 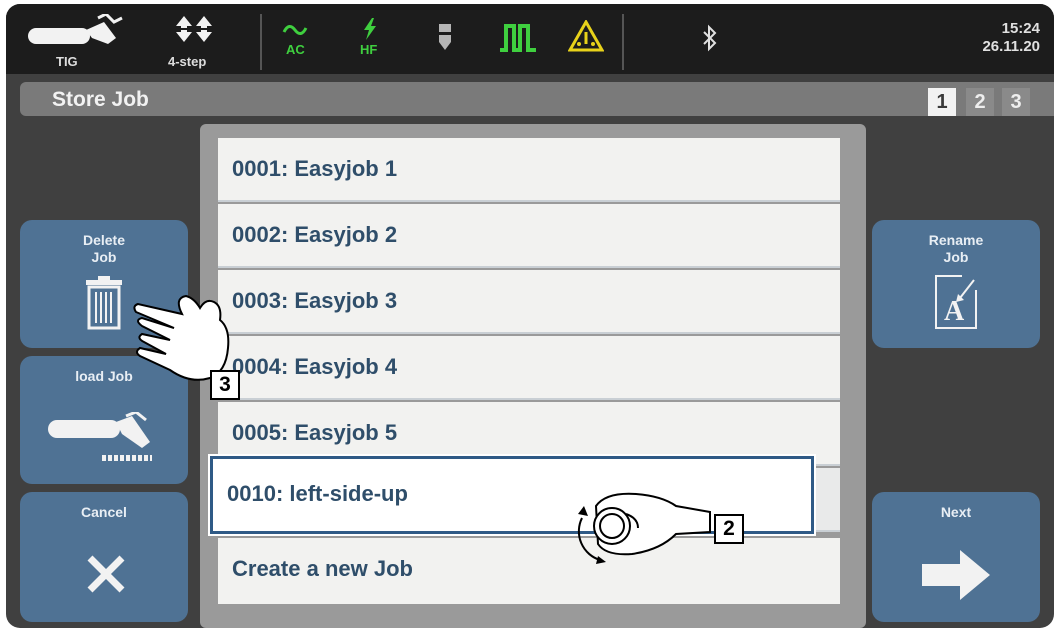 What do you see at coordinates (954, 311) in the screenshot?
I see `svg-text: A` at bounding box center [954, 311].